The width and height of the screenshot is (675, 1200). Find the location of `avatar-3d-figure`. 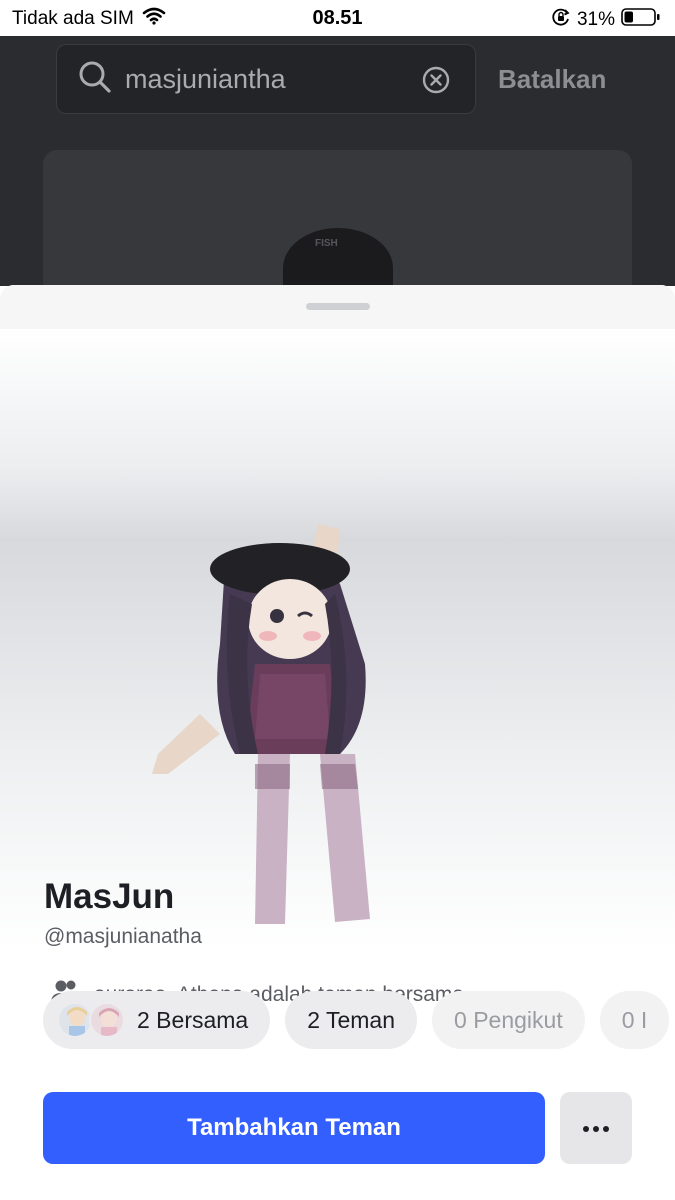

avatar-3d-figure is located at coordinates (261, 724).